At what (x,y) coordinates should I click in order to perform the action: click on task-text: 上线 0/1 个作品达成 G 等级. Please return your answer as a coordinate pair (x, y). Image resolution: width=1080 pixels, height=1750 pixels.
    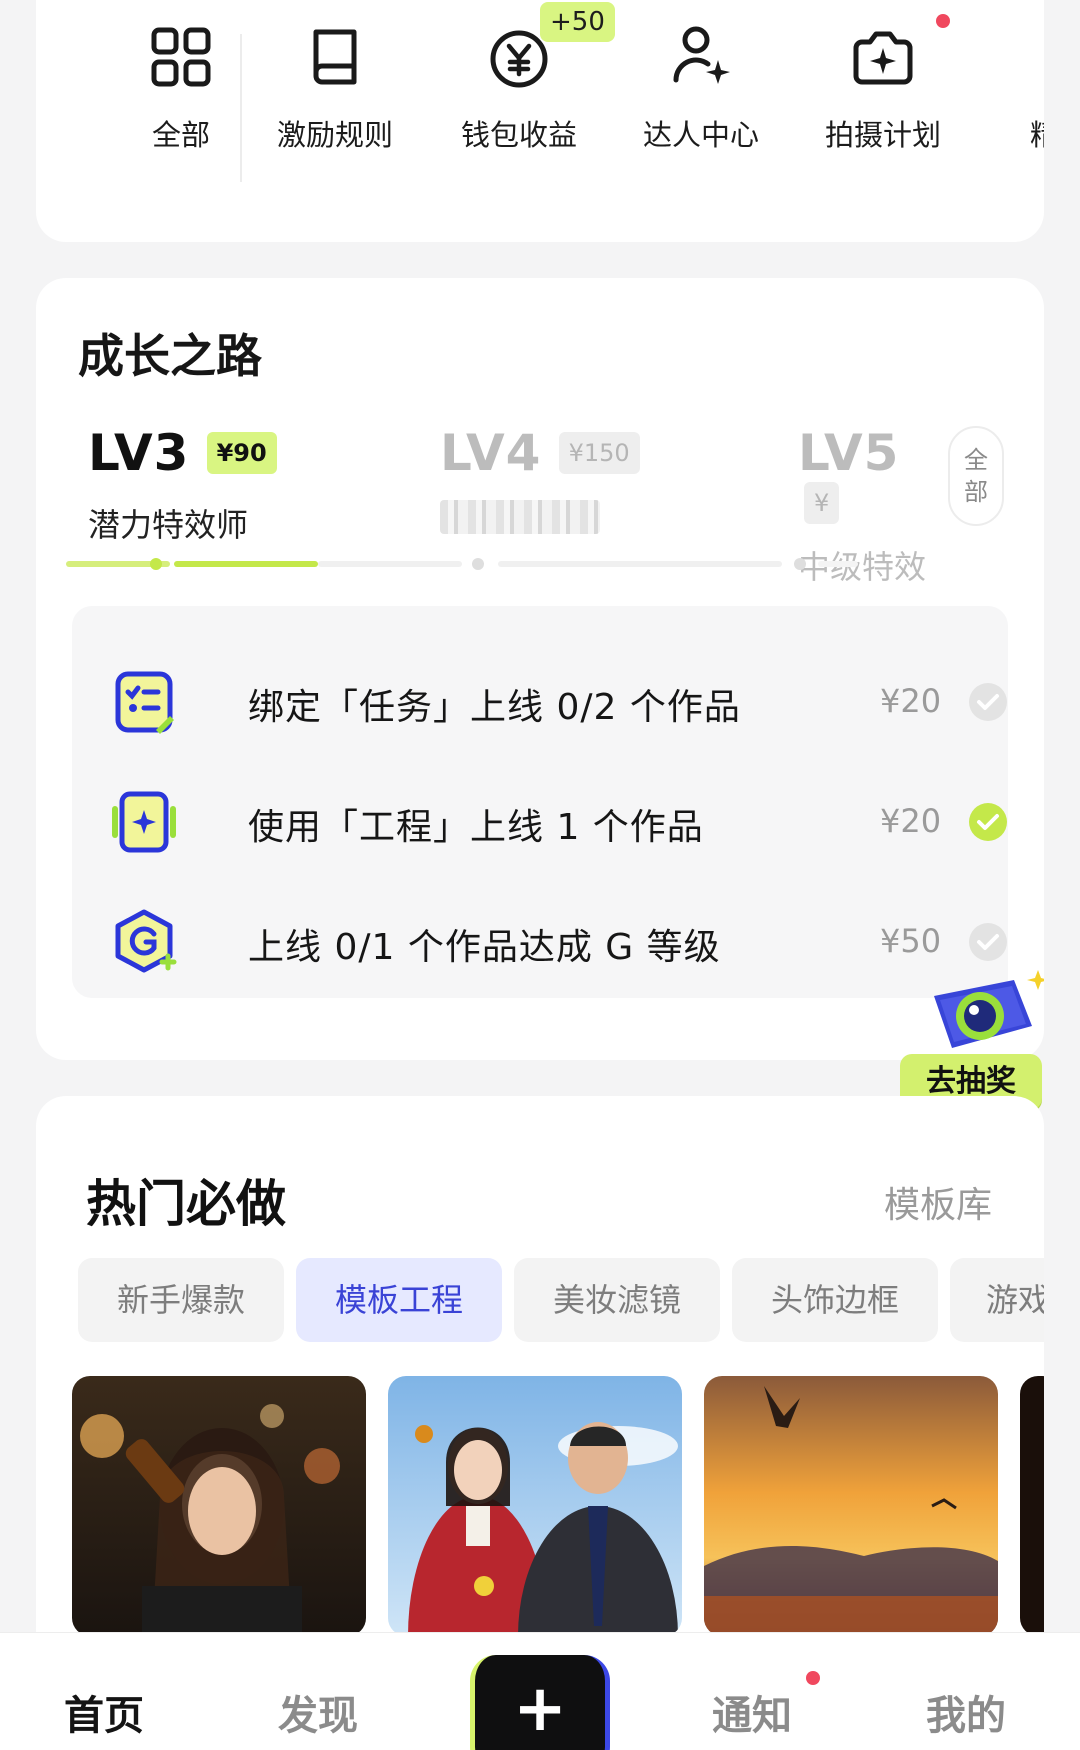
    Looking at the image, I should click on (484, 947).